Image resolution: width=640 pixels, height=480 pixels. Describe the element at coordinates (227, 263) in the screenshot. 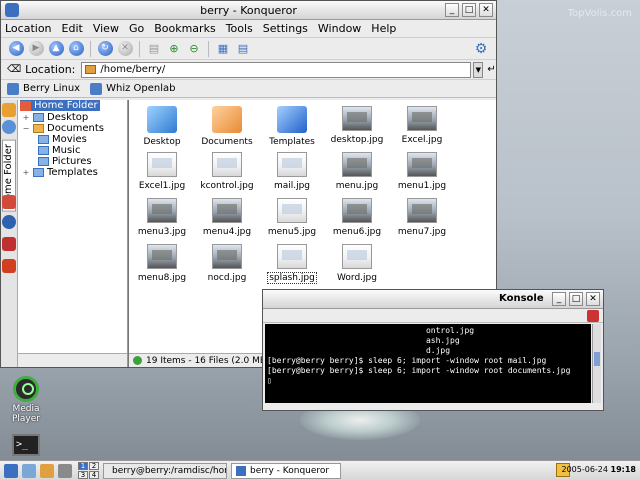

I see `file-item: nocd.jpg` at that location.